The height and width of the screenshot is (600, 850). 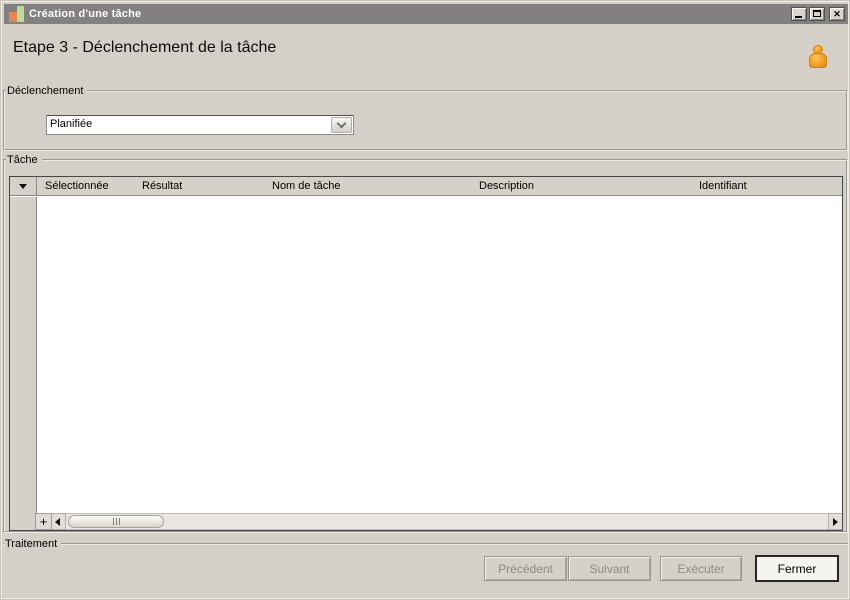 I want to click on close-dialog-button: Fermer, so click(x=797, y=568).